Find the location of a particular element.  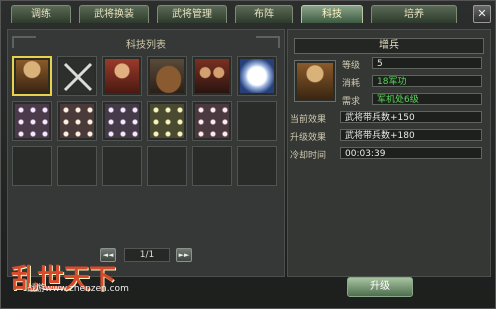

cost-value: 18军功 is located at coordinates (427, 81).